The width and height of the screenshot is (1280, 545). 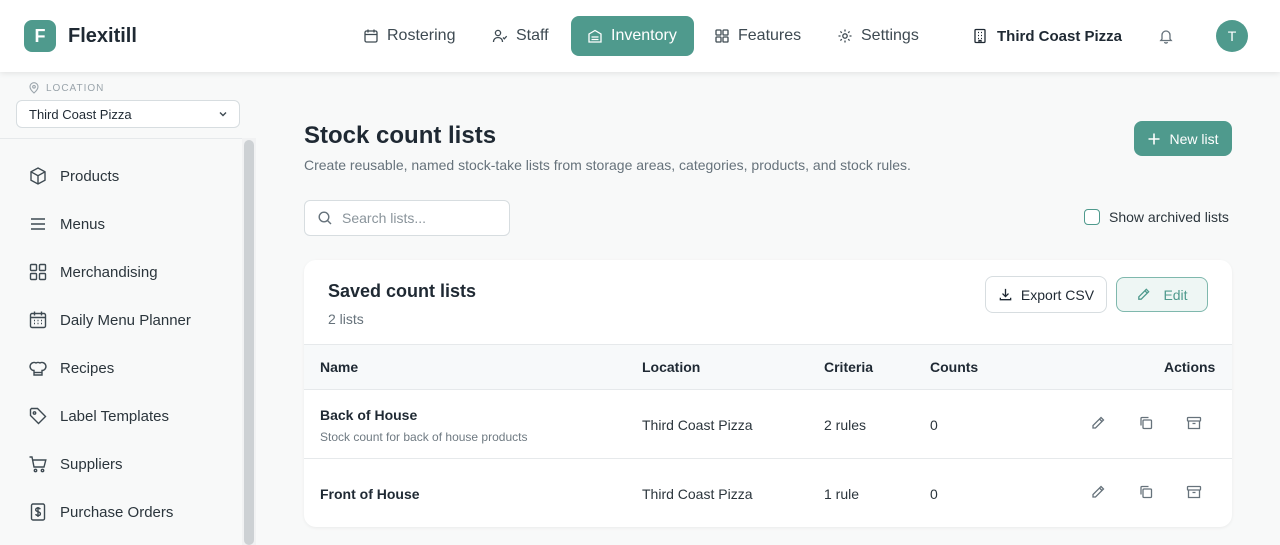 I want to click on search-icon, so click(x=325, y=218).